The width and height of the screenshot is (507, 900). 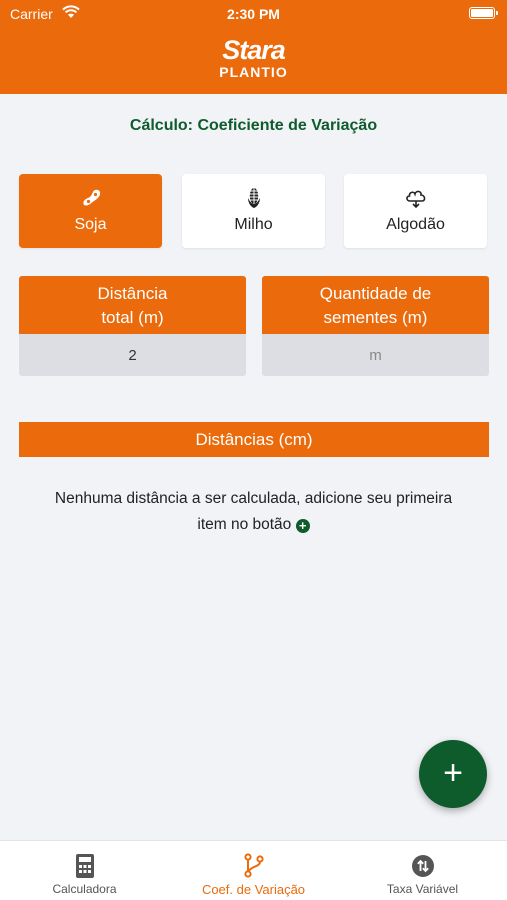 I want to click on total-distance-label: Distância total (m), so click(x=132, y=305).